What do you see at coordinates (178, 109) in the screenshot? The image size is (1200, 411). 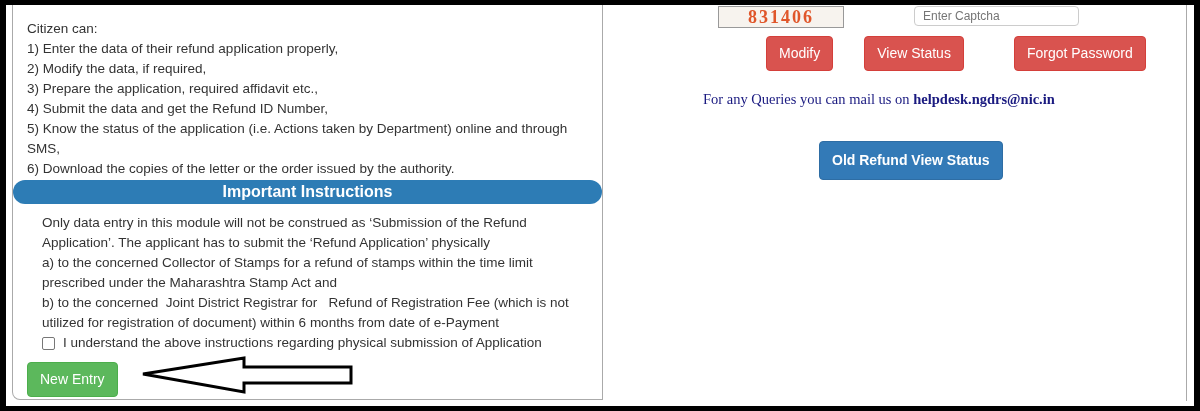 I see `list-item: 4) Submit the data and get the Refund ID Number,` at bounding box center [178, 109].